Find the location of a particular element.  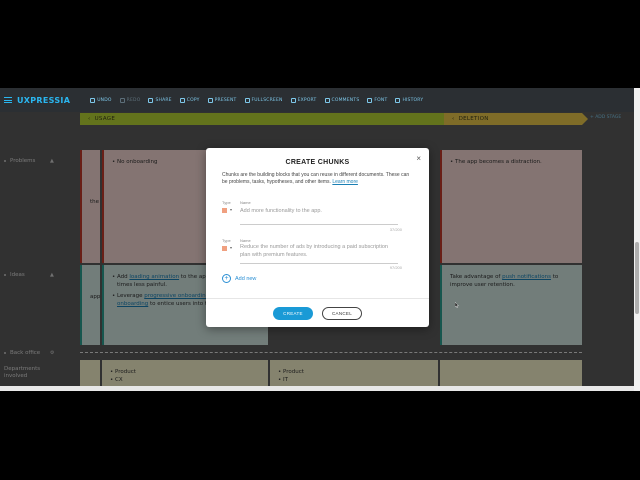

horizontal-scrollbar is located at coordinates (317, 388).